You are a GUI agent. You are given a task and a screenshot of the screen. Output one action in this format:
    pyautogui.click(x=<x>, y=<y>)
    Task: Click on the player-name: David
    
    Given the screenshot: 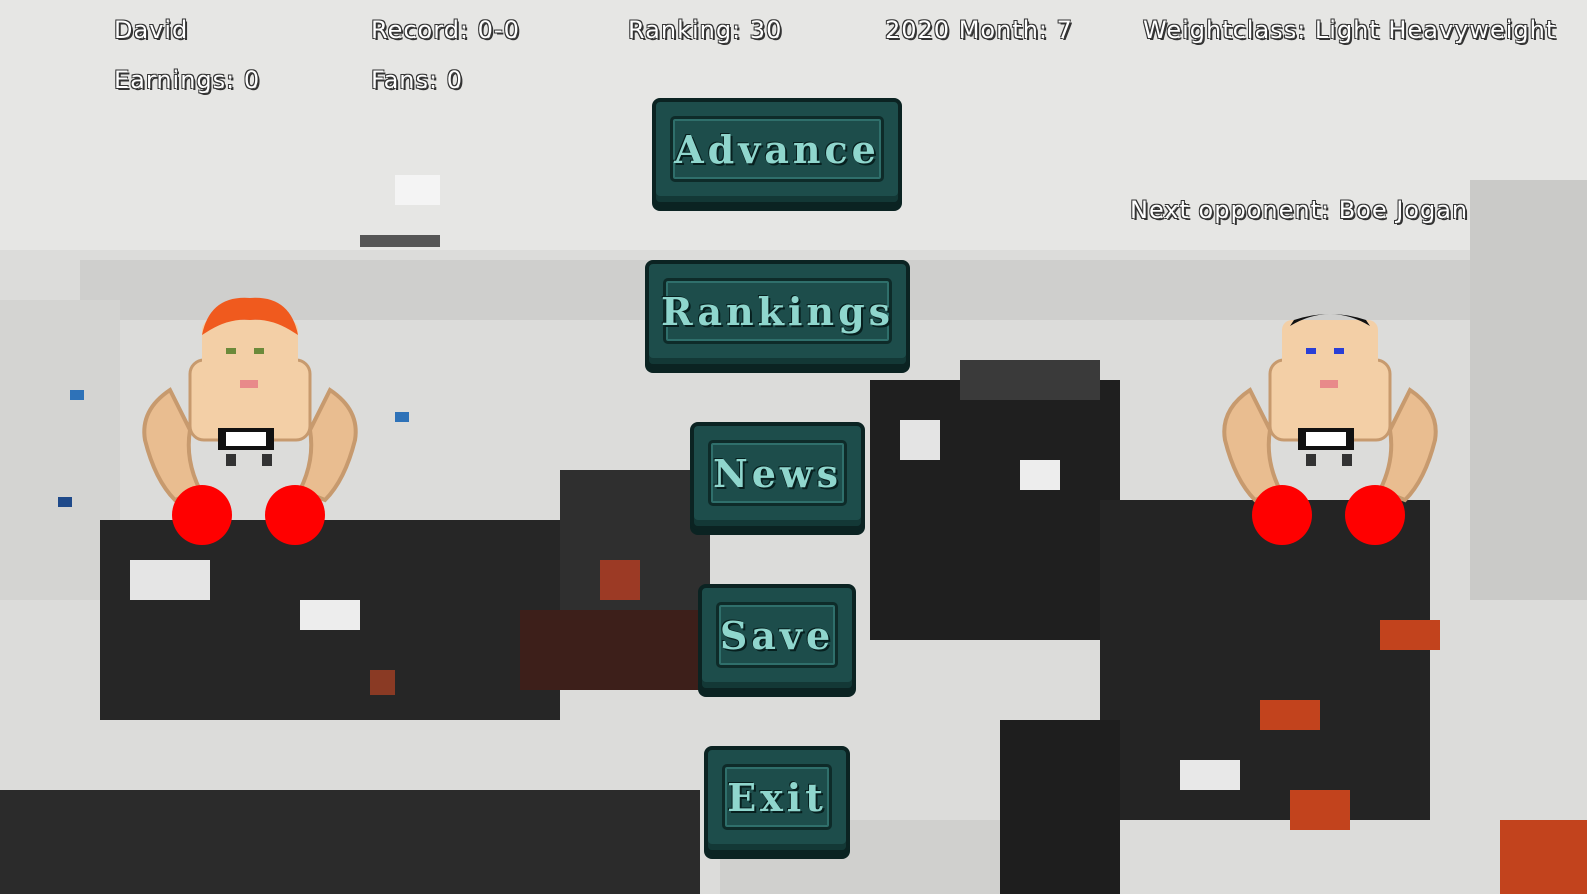 What is the action you would take?
    pyautogui.click(x=151, y=30)
    